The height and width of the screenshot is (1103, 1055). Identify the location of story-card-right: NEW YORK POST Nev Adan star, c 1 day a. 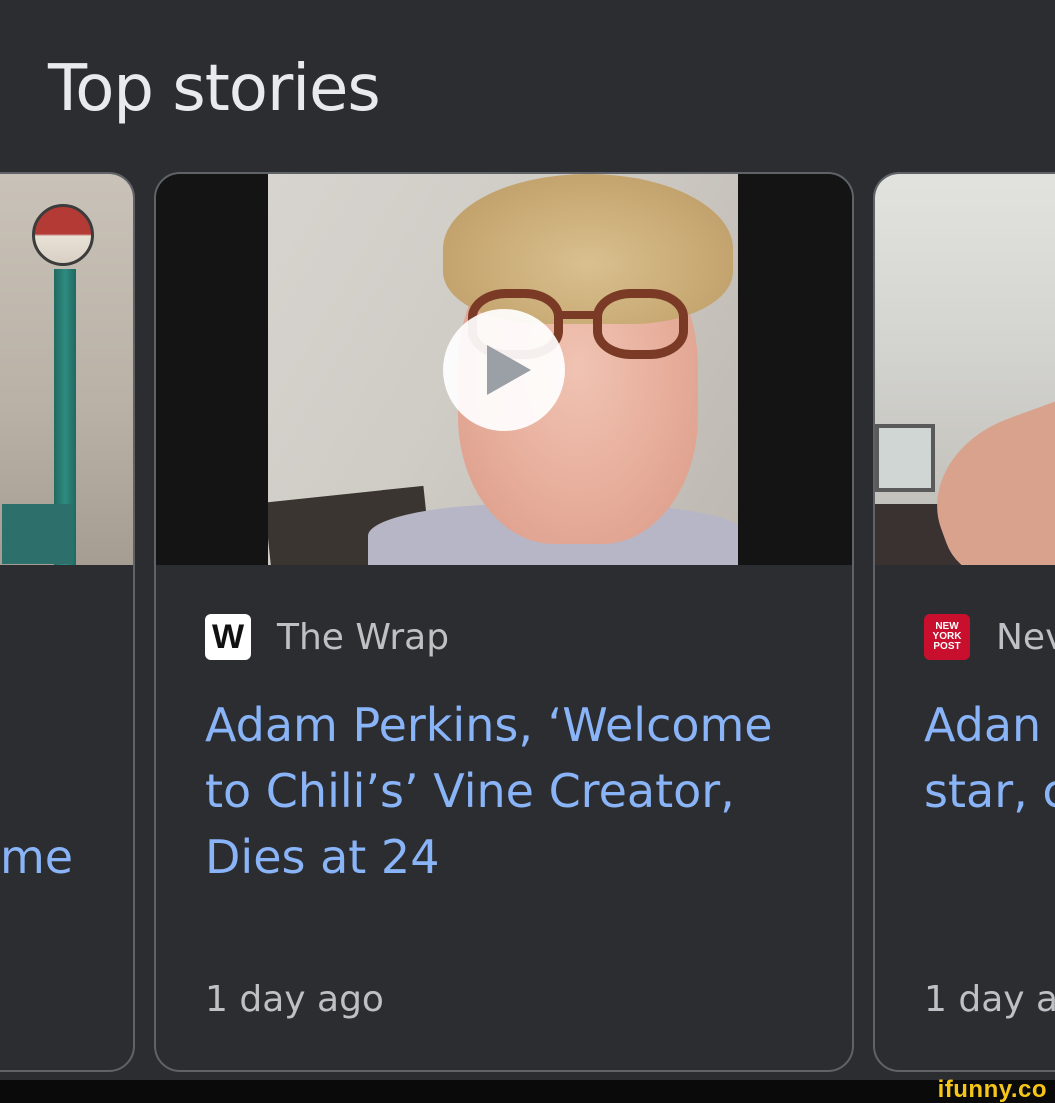
(964, 622).